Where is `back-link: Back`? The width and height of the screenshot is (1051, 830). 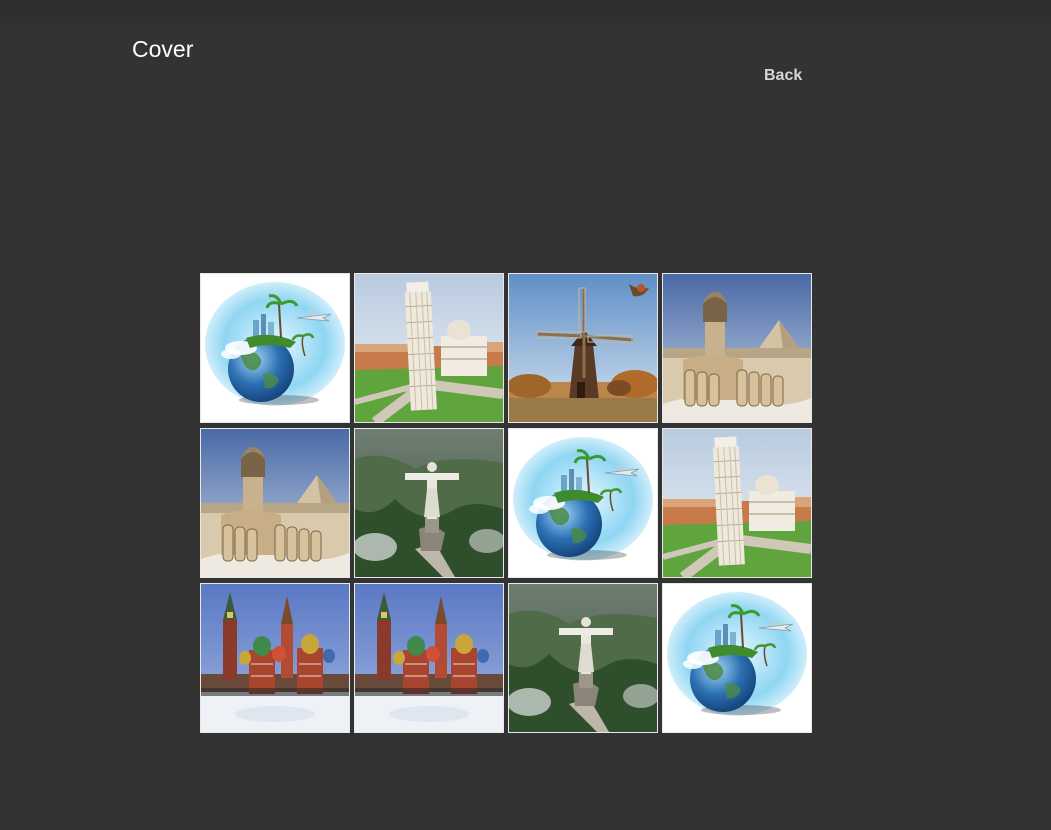 back-link: Back is located at coordinates (783, 76).